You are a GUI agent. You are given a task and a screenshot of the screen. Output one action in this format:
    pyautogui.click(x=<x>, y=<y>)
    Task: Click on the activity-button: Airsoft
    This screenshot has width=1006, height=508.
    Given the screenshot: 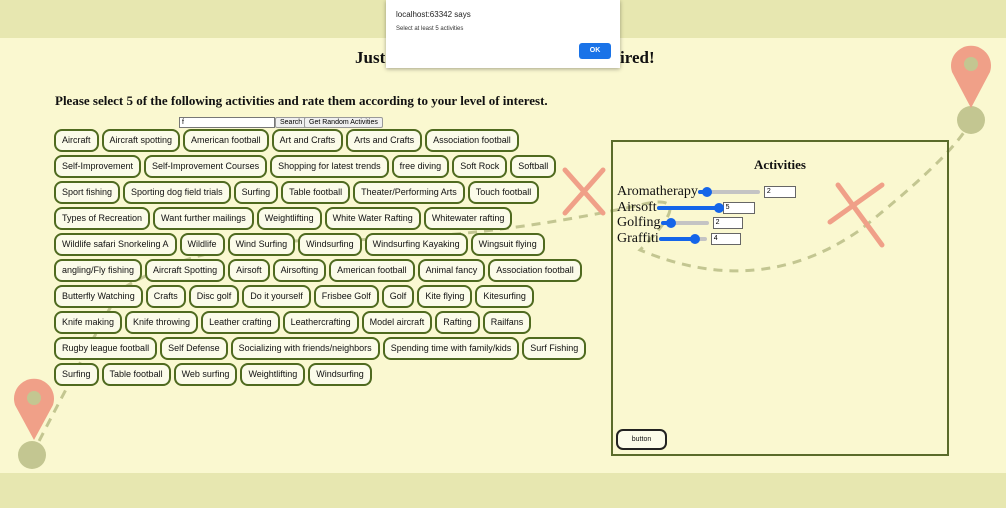 What is the action you would take?
    pyautogui.click(x=249, y=270)
    